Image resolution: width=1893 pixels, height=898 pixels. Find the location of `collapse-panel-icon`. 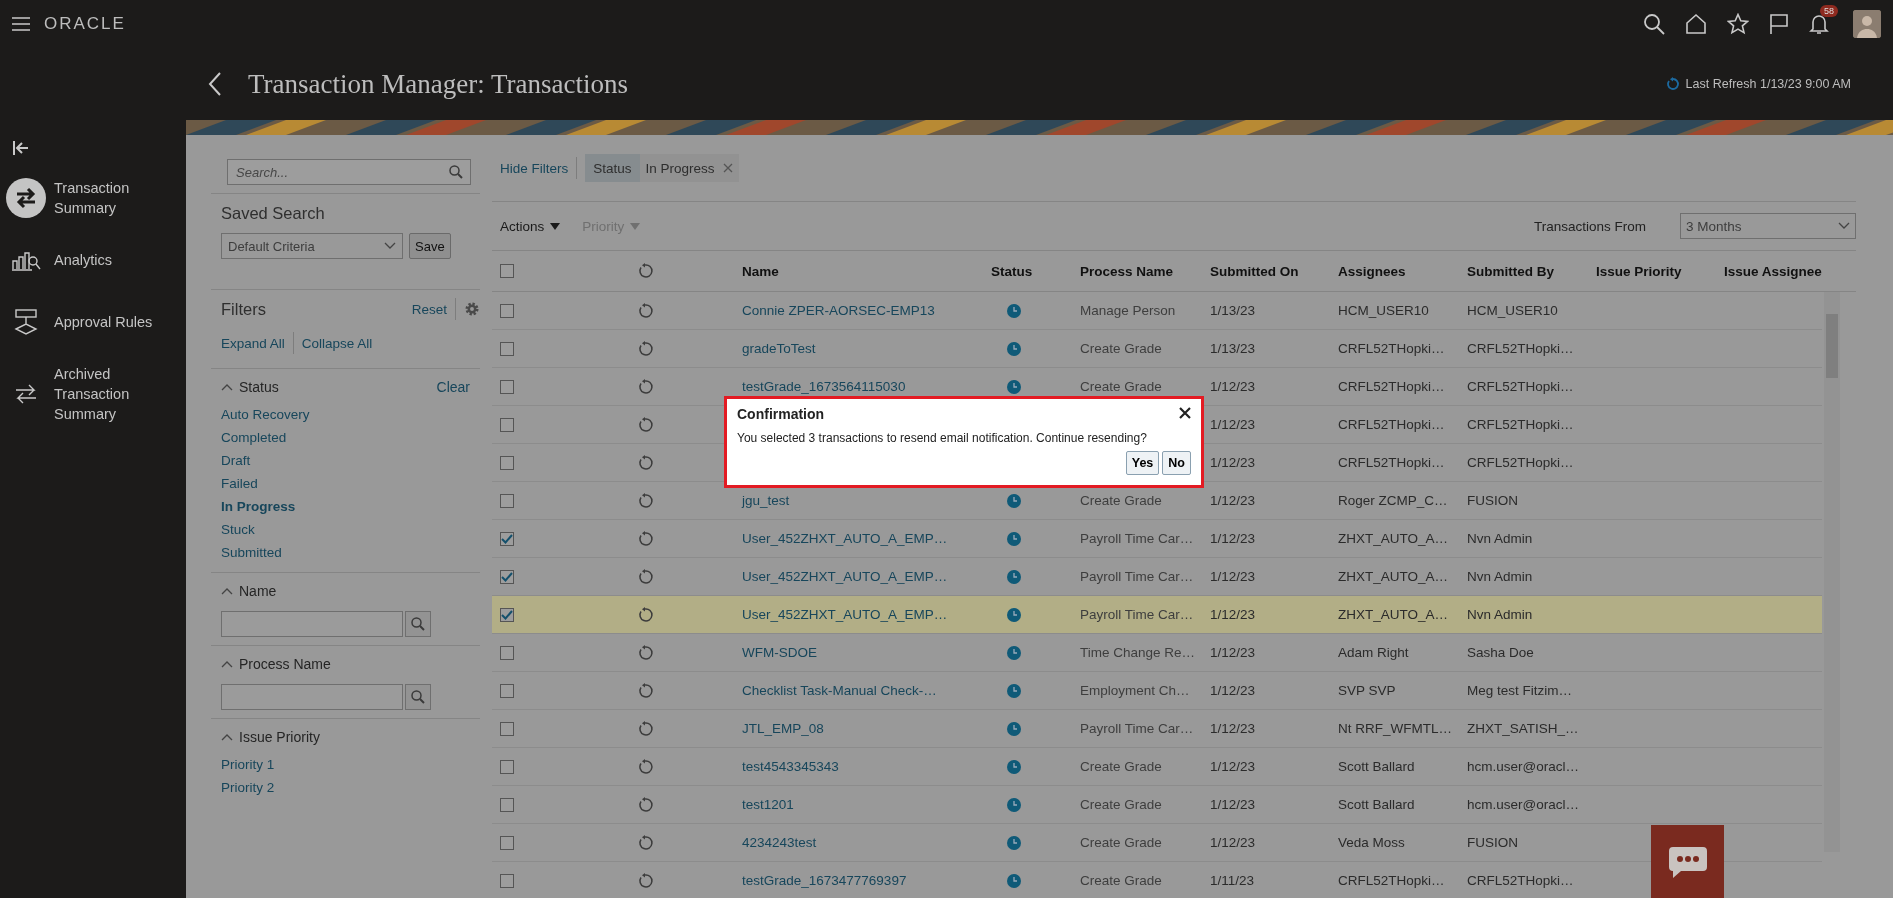

collapse-panel-icon is located at coordinates (21, 148).